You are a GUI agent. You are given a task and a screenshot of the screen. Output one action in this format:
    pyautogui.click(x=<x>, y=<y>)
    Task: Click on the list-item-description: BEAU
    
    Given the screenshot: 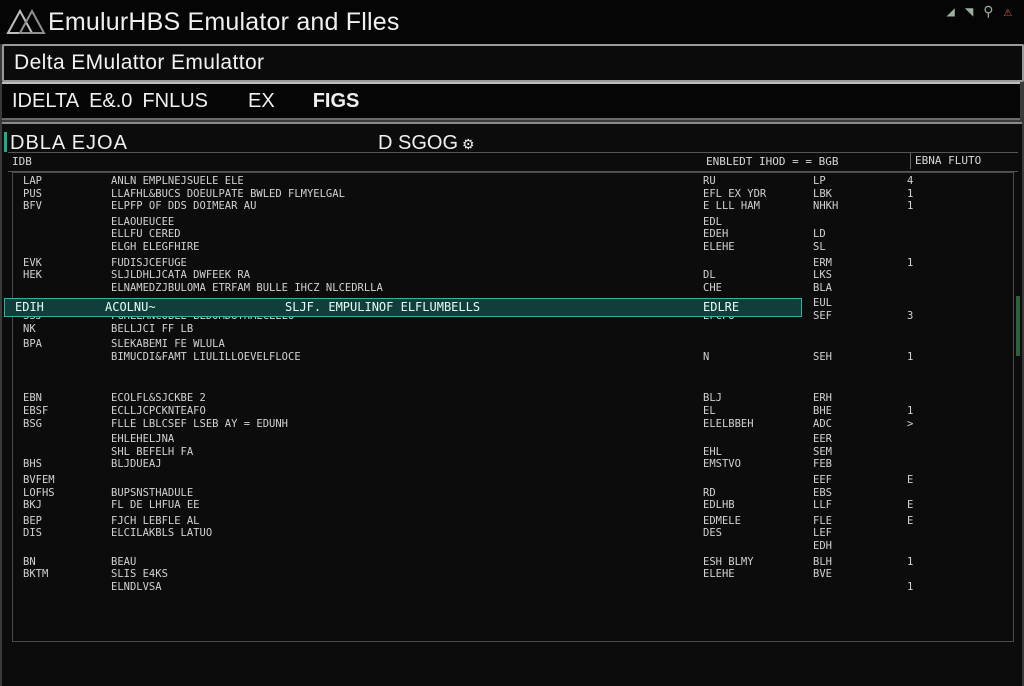 What is the action you would take?
    pyautogui.click(x=124, y=561)
    